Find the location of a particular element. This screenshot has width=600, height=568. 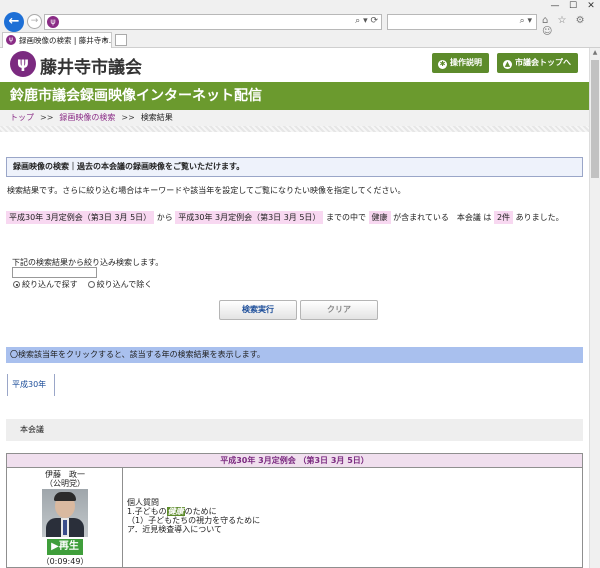

site-header: ψ 藤井寺市議会 ✱ 操作説明 ▲ 市議会トップへ is located at coordinates (294, 64).